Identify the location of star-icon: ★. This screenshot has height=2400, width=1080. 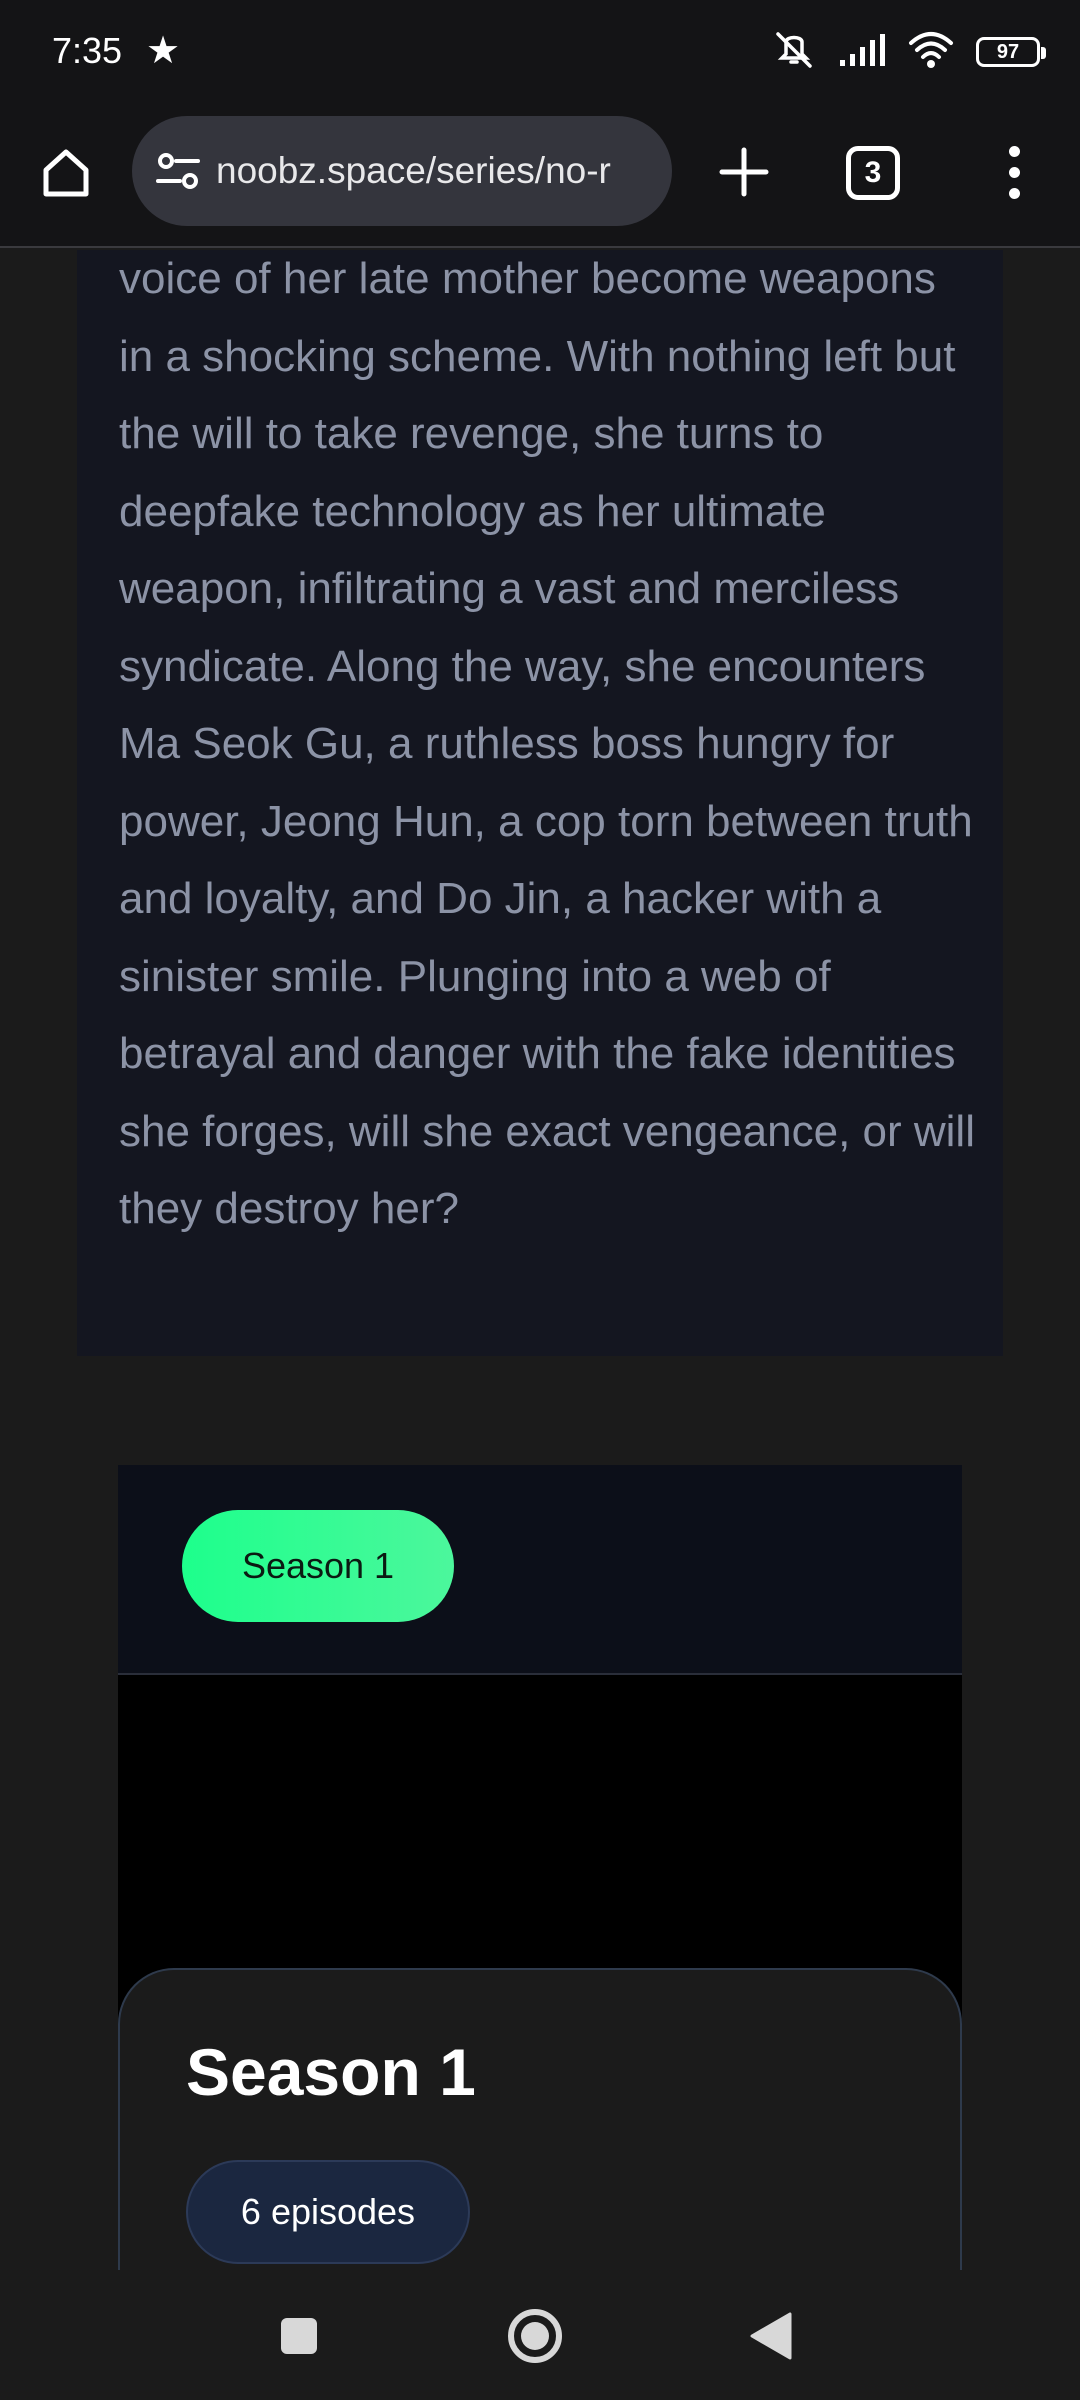
(163, 51).